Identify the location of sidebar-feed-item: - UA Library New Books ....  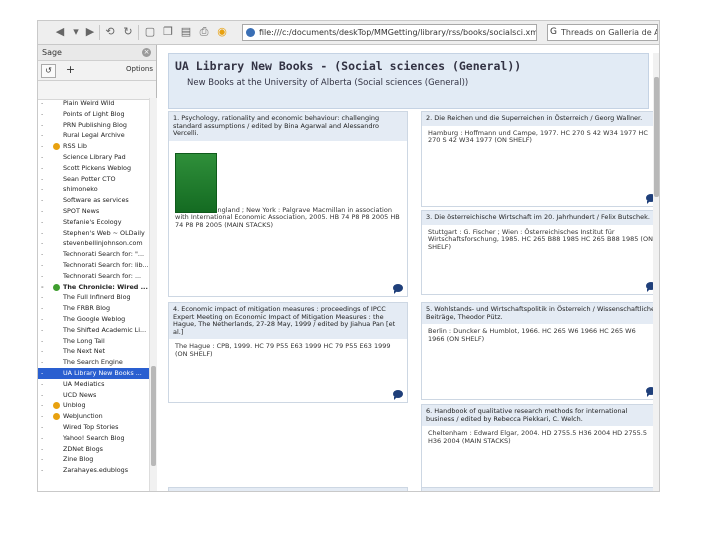
(93, 373).